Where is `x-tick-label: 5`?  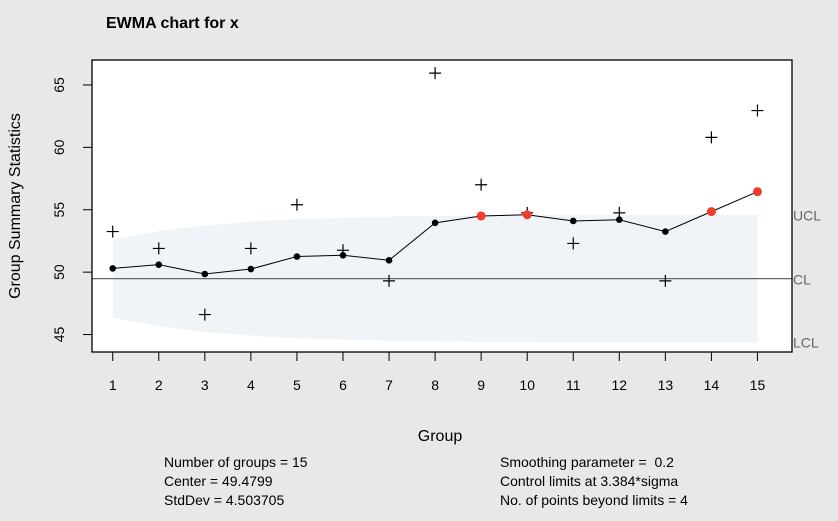 x-tick-label: 5 is located at coordinates (297, 385).